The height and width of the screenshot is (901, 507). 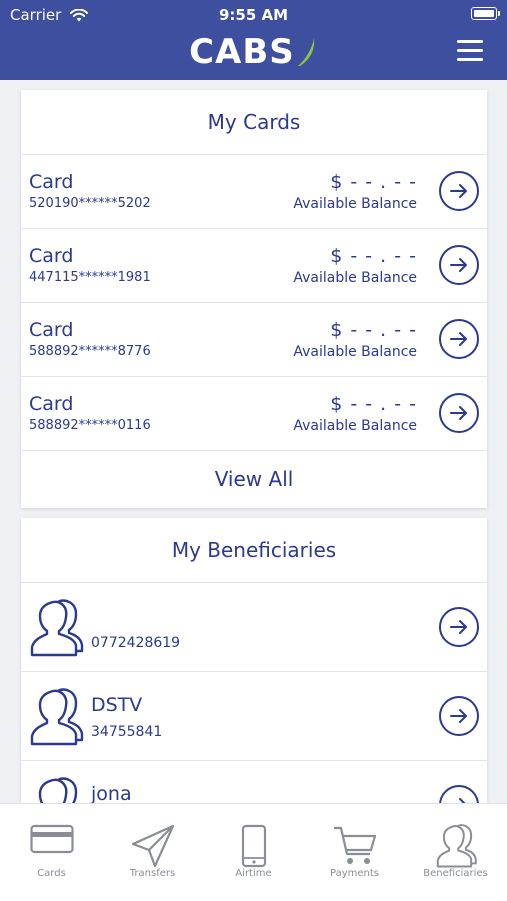 What do you see at coordinates (127, 732) in the screenshot?
I see `beneficiary-account: 34755841` at bounding box center [127, 732].